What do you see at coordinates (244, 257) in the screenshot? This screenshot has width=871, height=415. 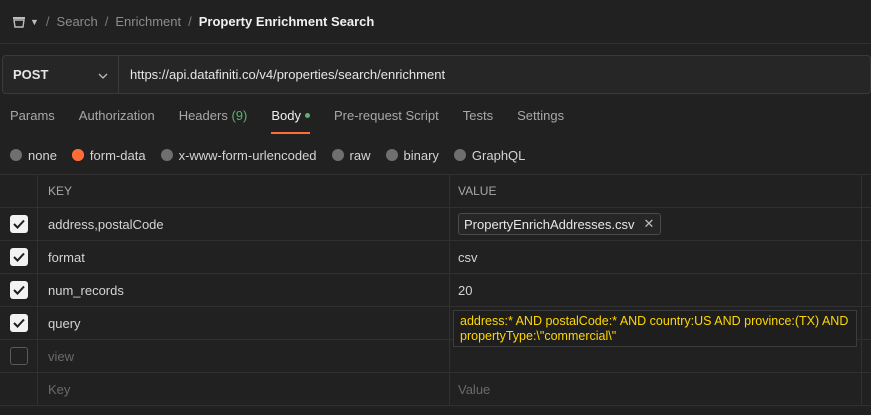 I see `row-key: format` at bounding box center [244, 257].